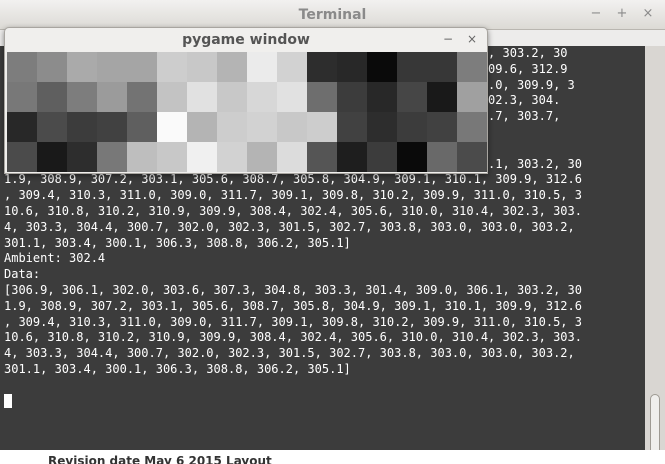  What do you see at coordinates (622, 14) in the screenshot?
I see `maximize-icon: +` at bounding box center [622, 14].